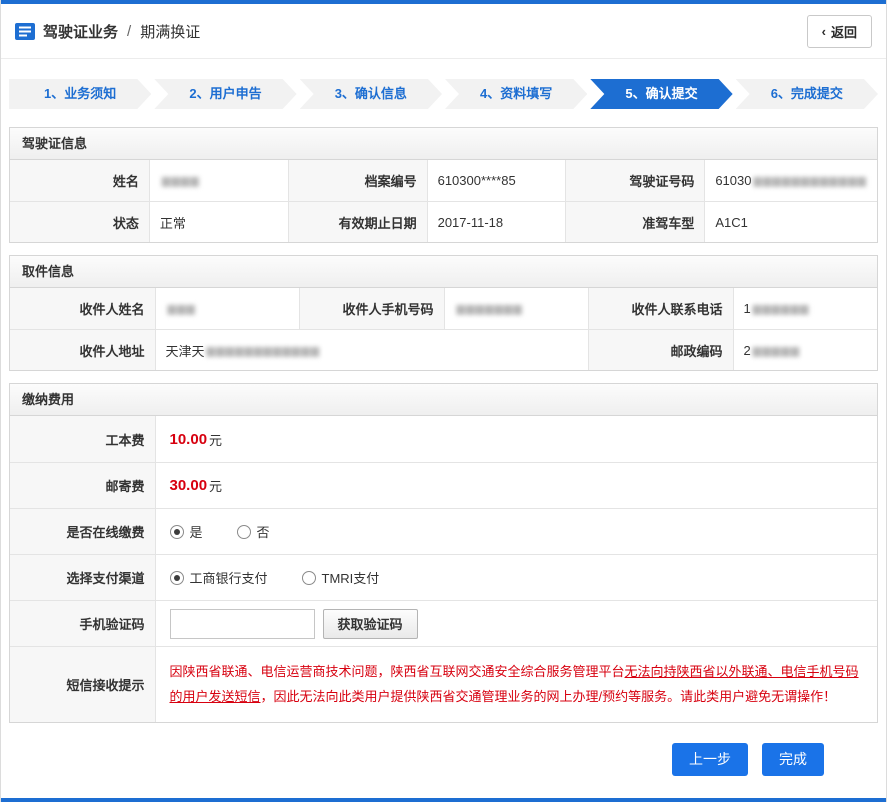 This screenshot has height=802, width=887. I want to click on recipient-phone-label: 收件人联系电话, so click(660, 308).